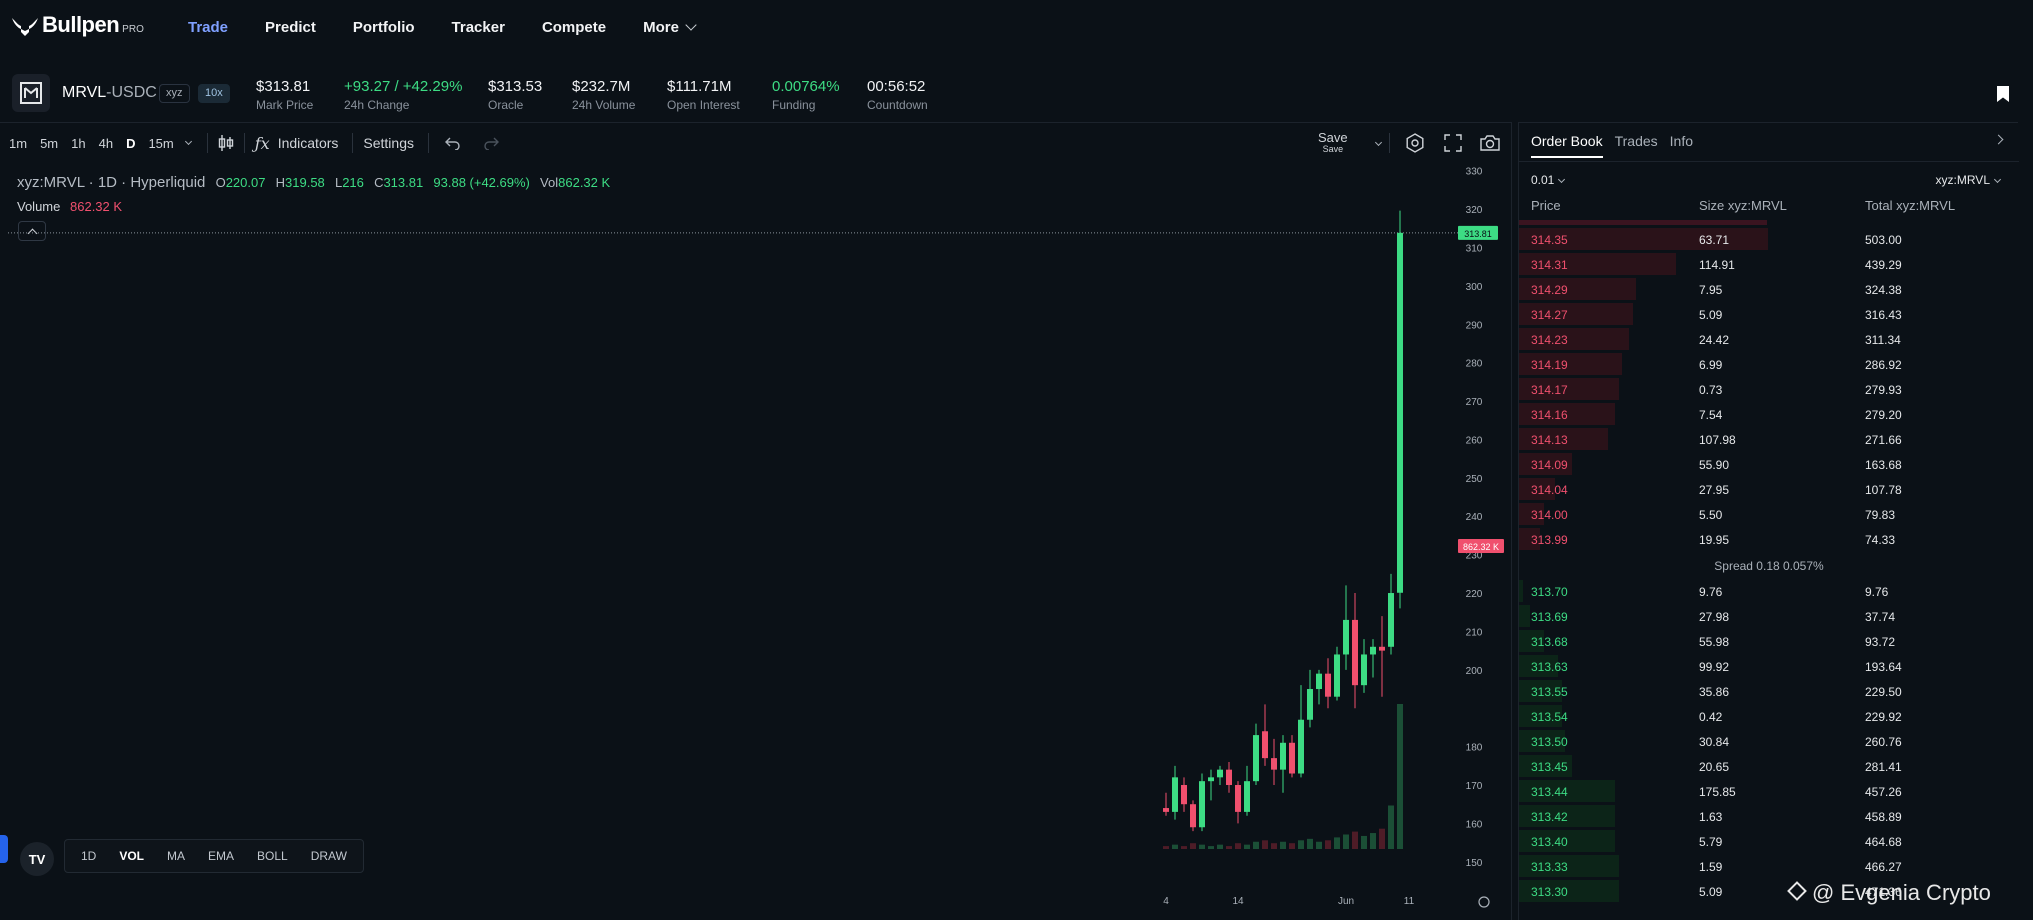 The image size is (2033, 920). I want to click on sidebar-toggle-handle, so click(4, 849).